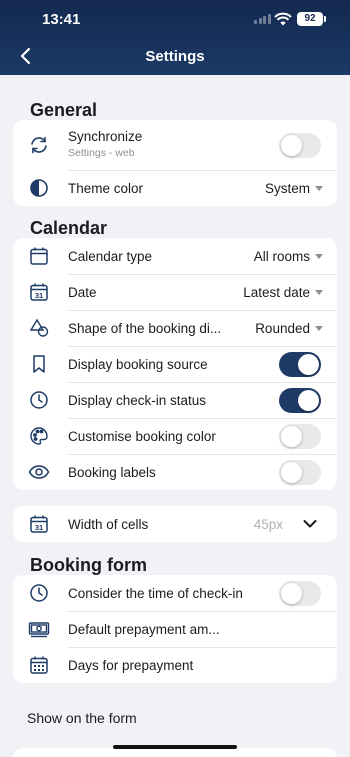 The height and width of the screenshot is (757, 350). Describe the element at coordinates (39, 328) in the screenshot. I see `shapes-icon` at that location.